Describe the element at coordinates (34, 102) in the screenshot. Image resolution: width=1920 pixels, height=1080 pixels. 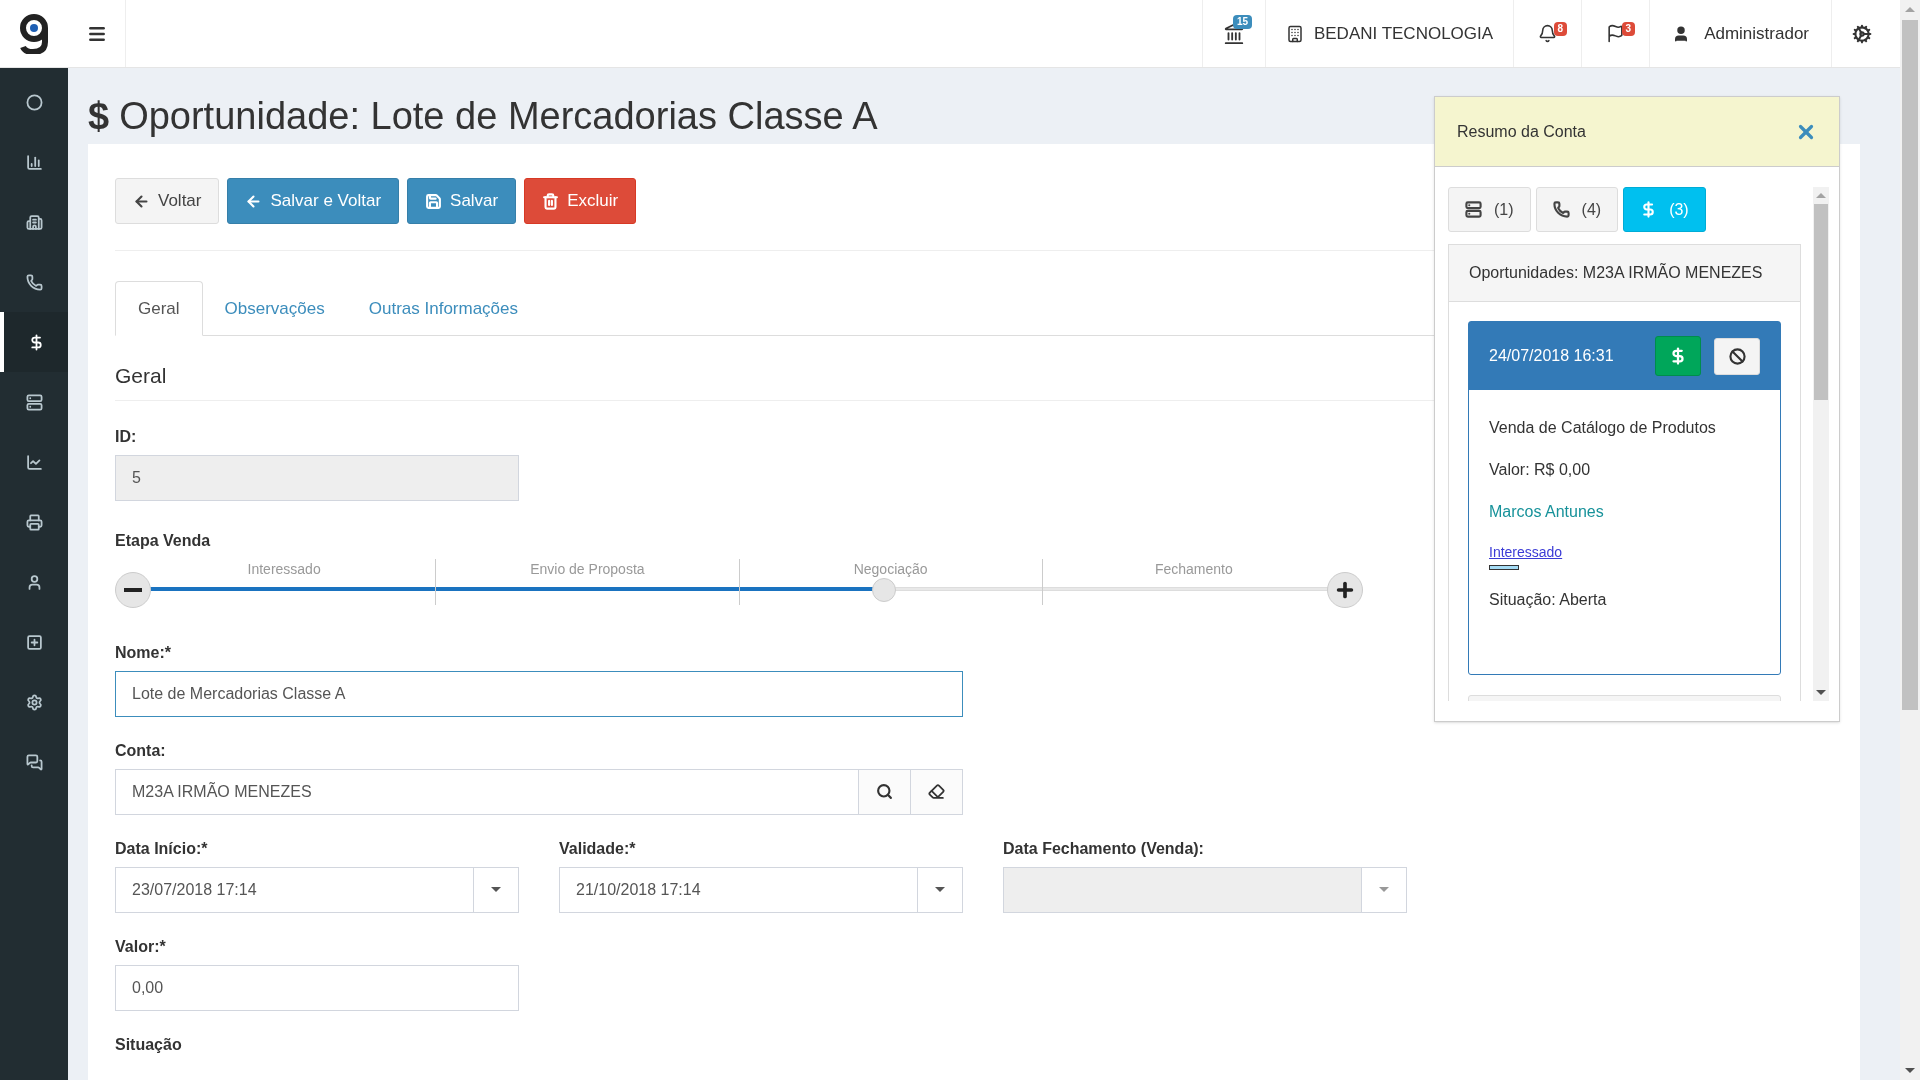
I see `circle-icon` at that location.